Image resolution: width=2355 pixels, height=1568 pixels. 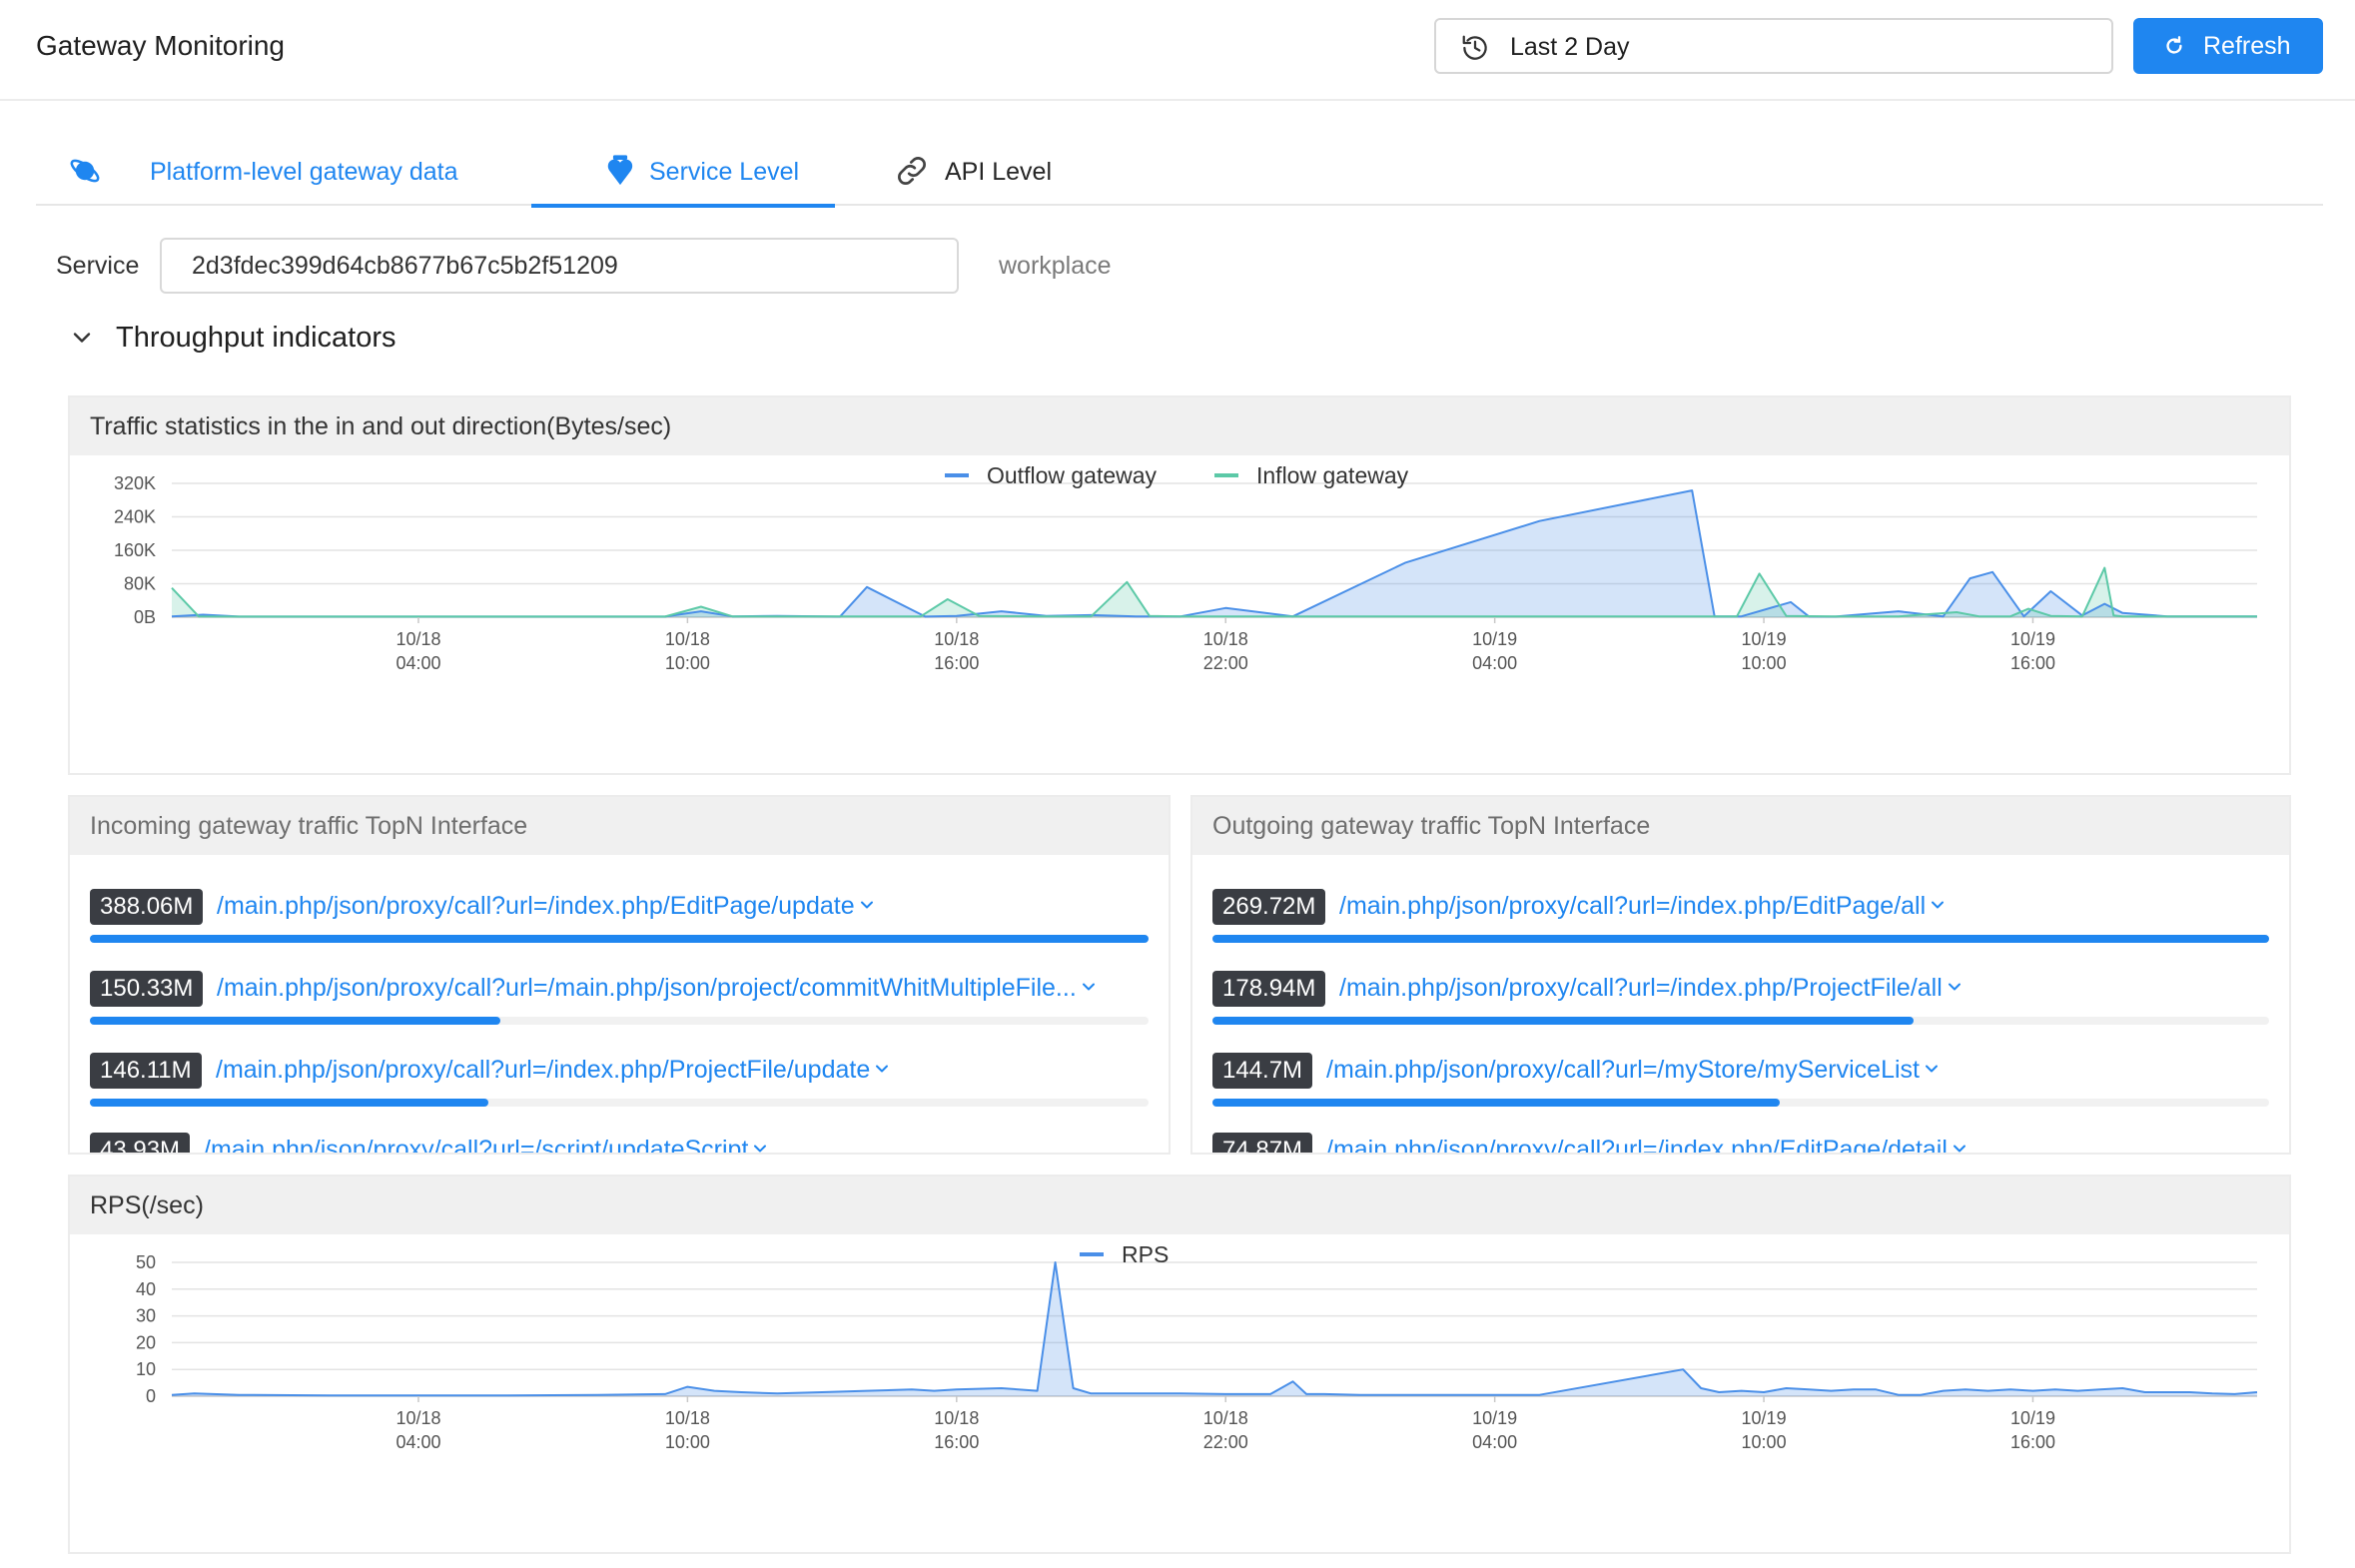 What do you see at coordinates (1773, 46) in the screenshot?
I see `time-range-select: Last 2 Day` at bounding box center [1773, 46].